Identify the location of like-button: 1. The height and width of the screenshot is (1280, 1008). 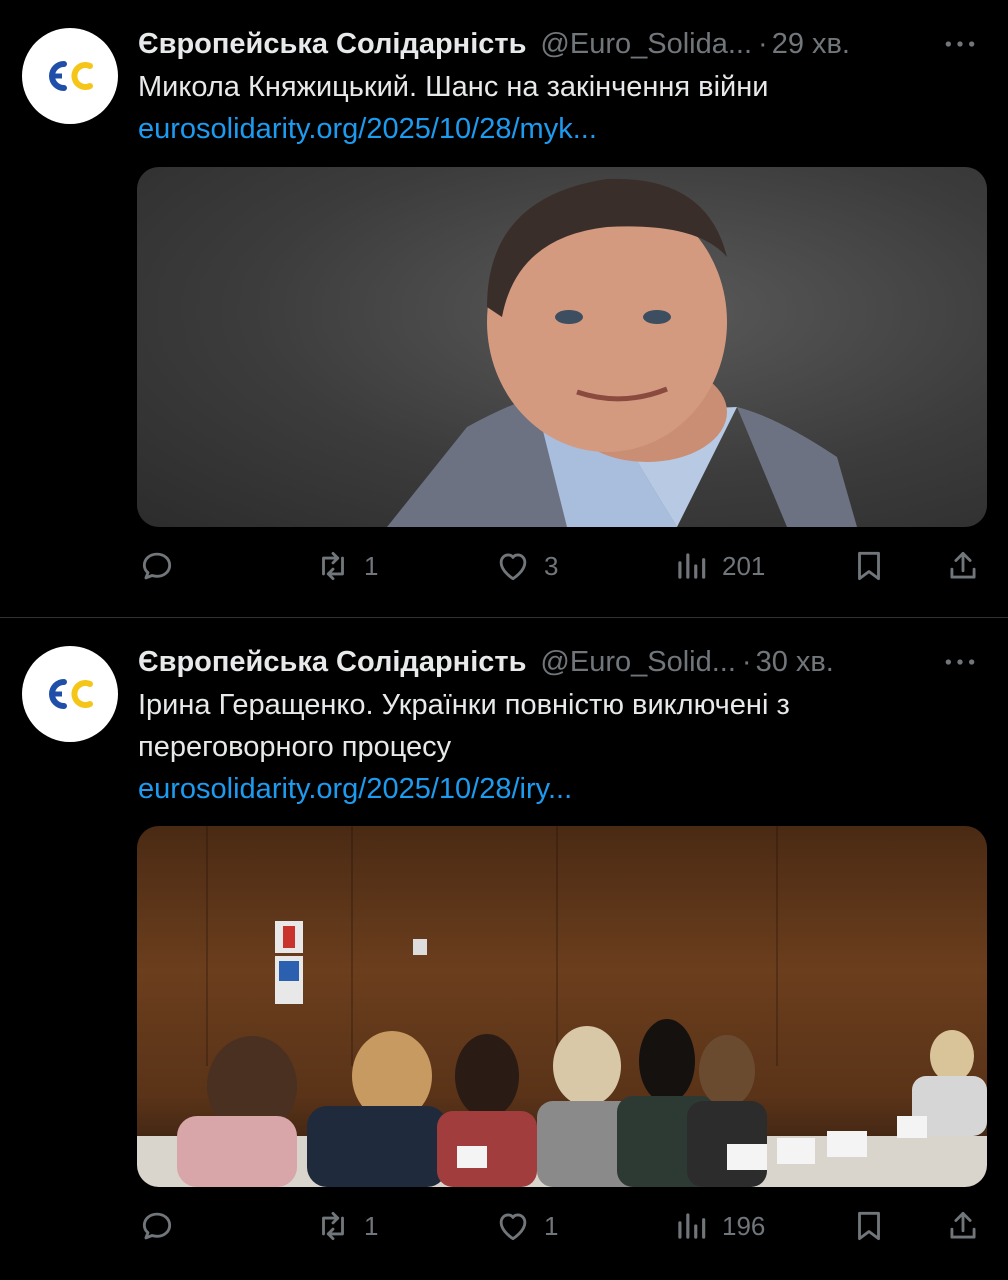
(526, 1226).